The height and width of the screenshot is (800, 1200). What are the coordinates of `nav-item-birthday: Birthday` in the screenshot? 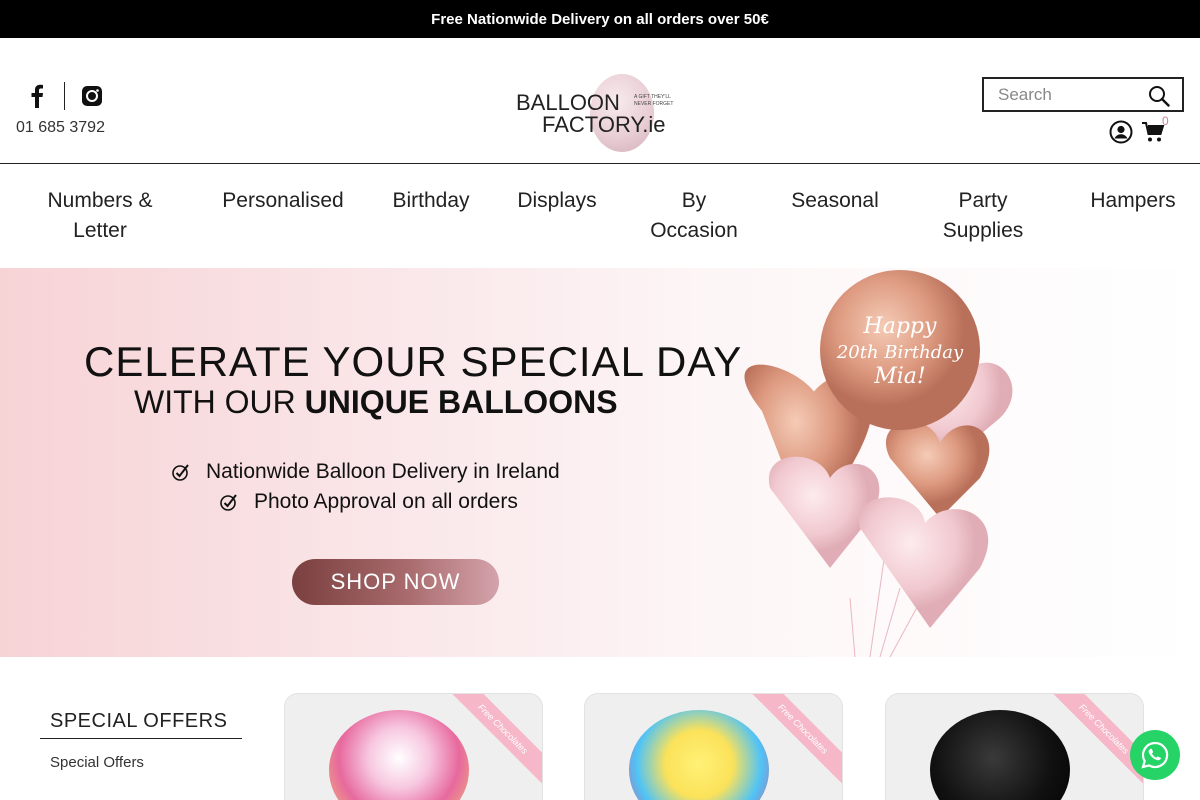 It's located at (431, 201).